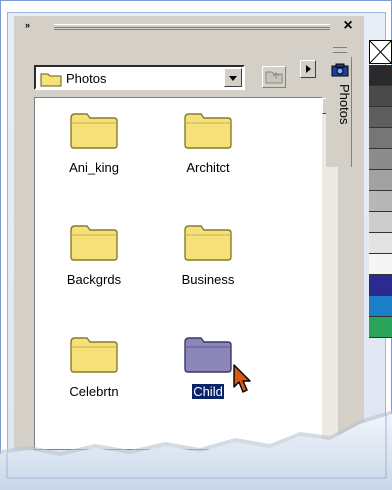  Describe the element at coordinates (308, 69) in the screenshot. I see `triangle-right-icon` at that location.